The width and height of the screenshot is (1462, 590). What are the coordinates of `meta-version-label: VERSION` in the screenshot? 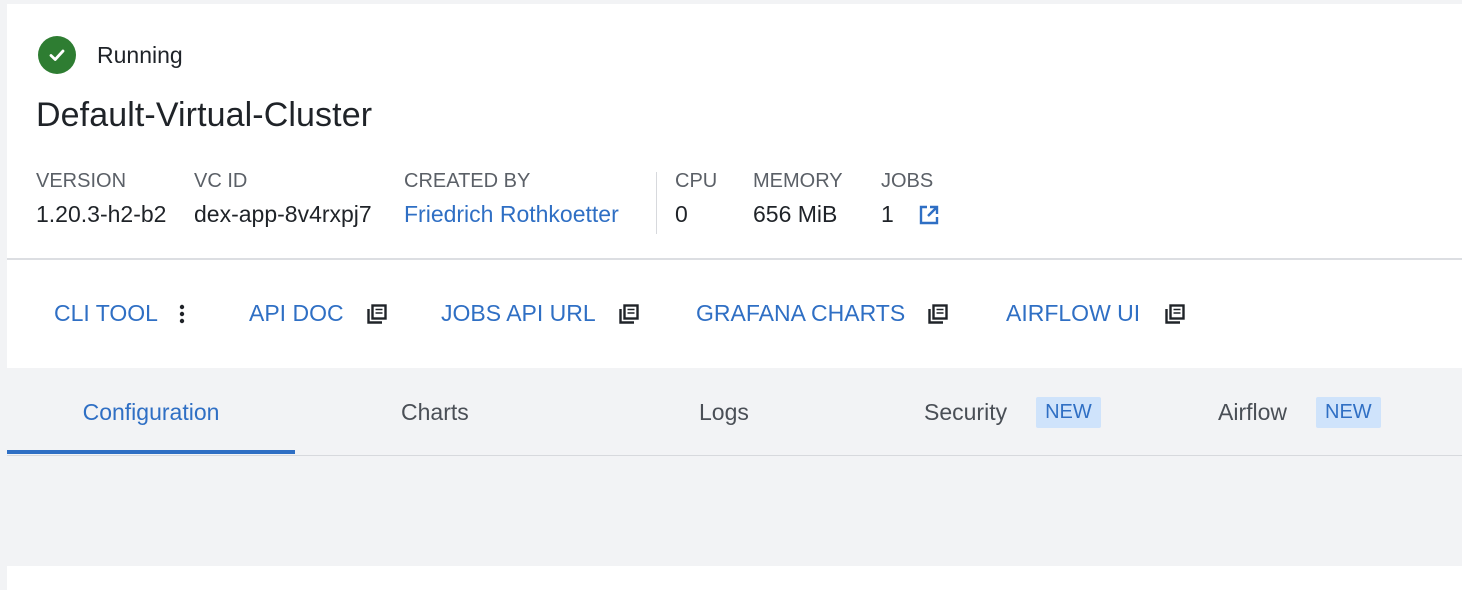 It's located at (81, 181).